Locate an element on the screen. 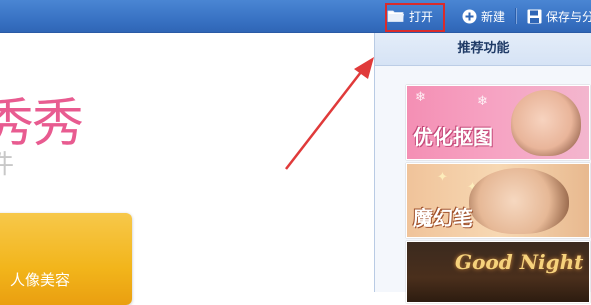 Image resolution: width=591 pixels, height=305 pixels. feature-card-magic-pen: ✦ ✦ 魔幻笔 is located at coordinates (498, 200).